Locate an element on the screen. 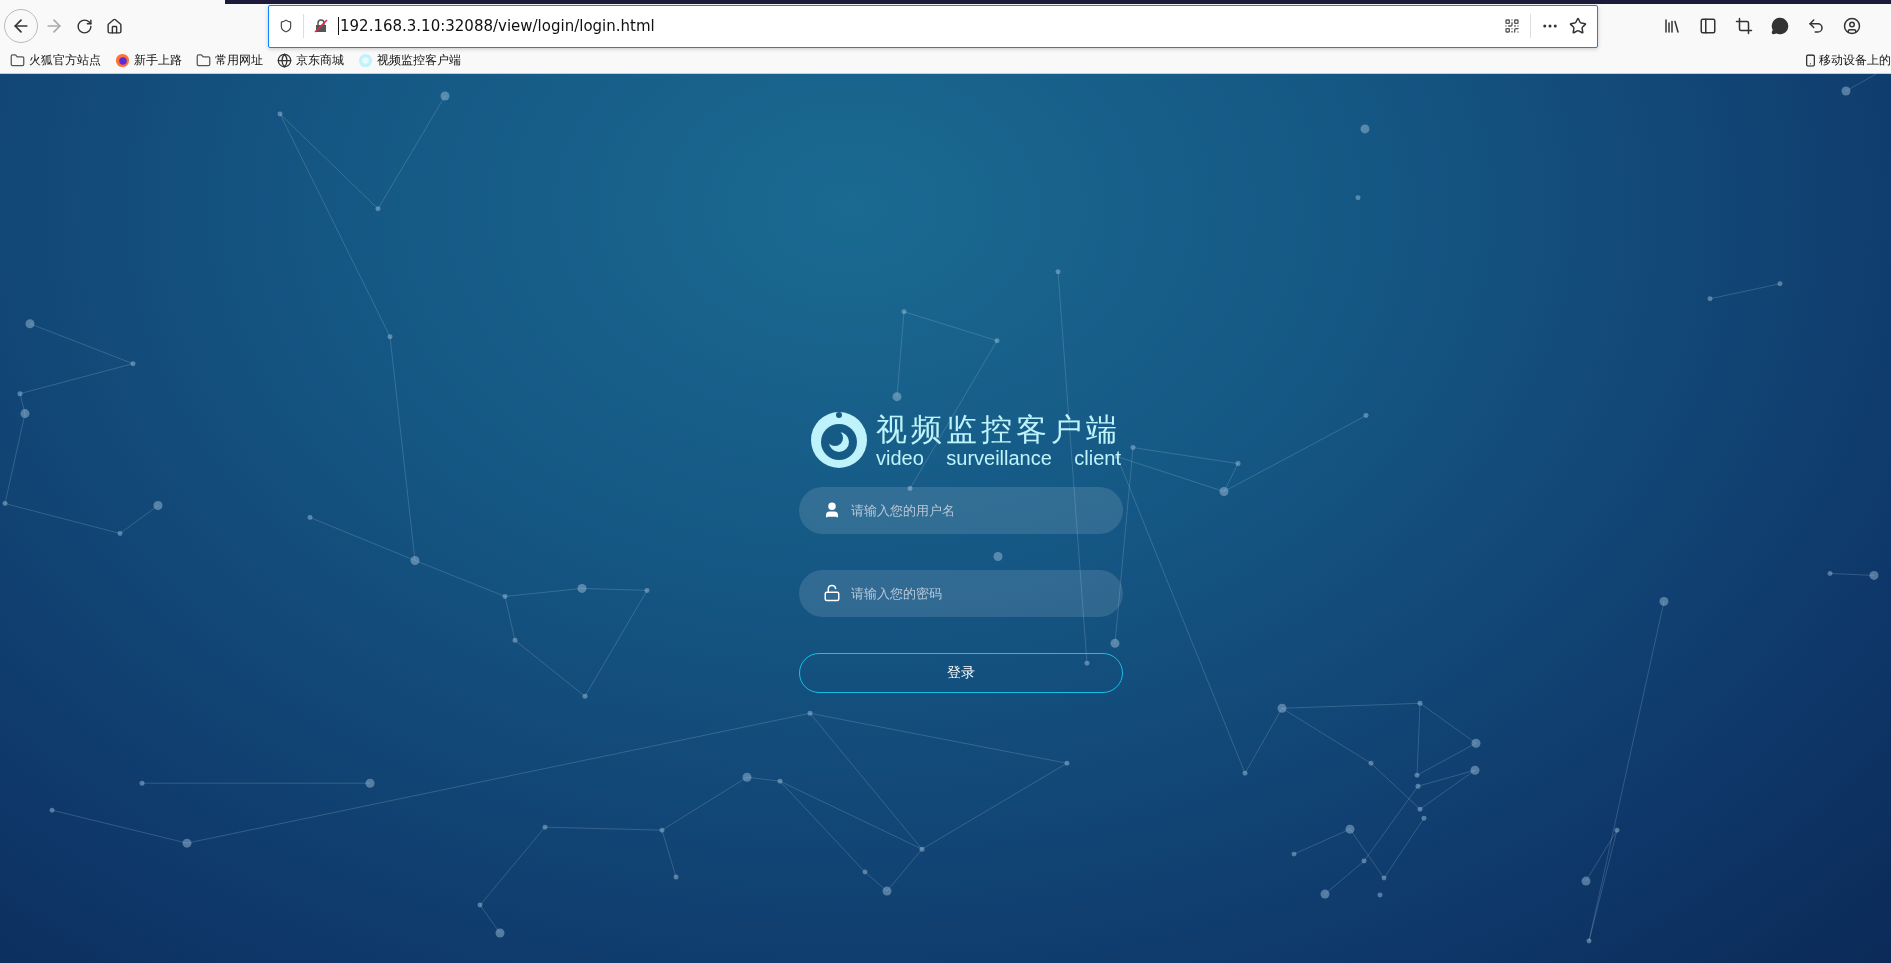  crossed-lock-icon is located at coordinates (321, 26).